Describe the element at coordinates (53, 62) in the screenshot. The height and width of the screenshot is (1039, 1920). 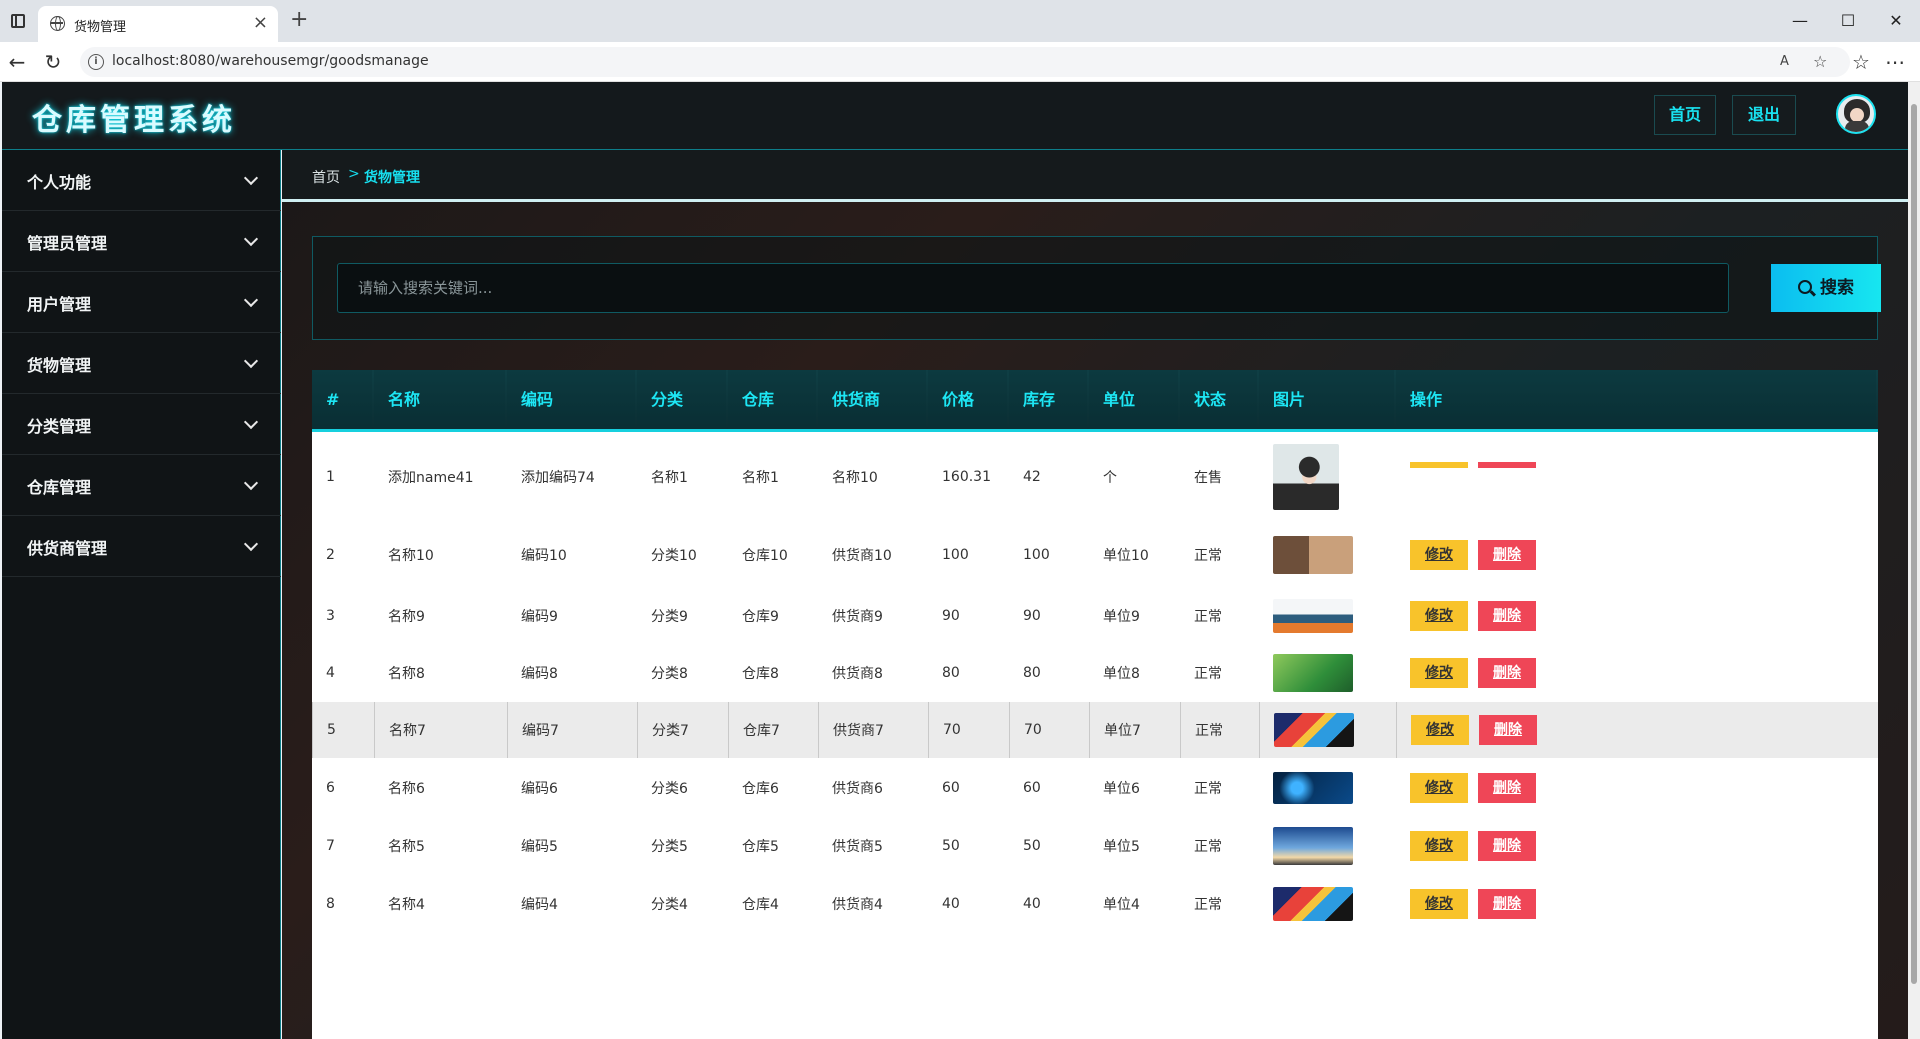
I see `refresh-icon: ↻` at that location.